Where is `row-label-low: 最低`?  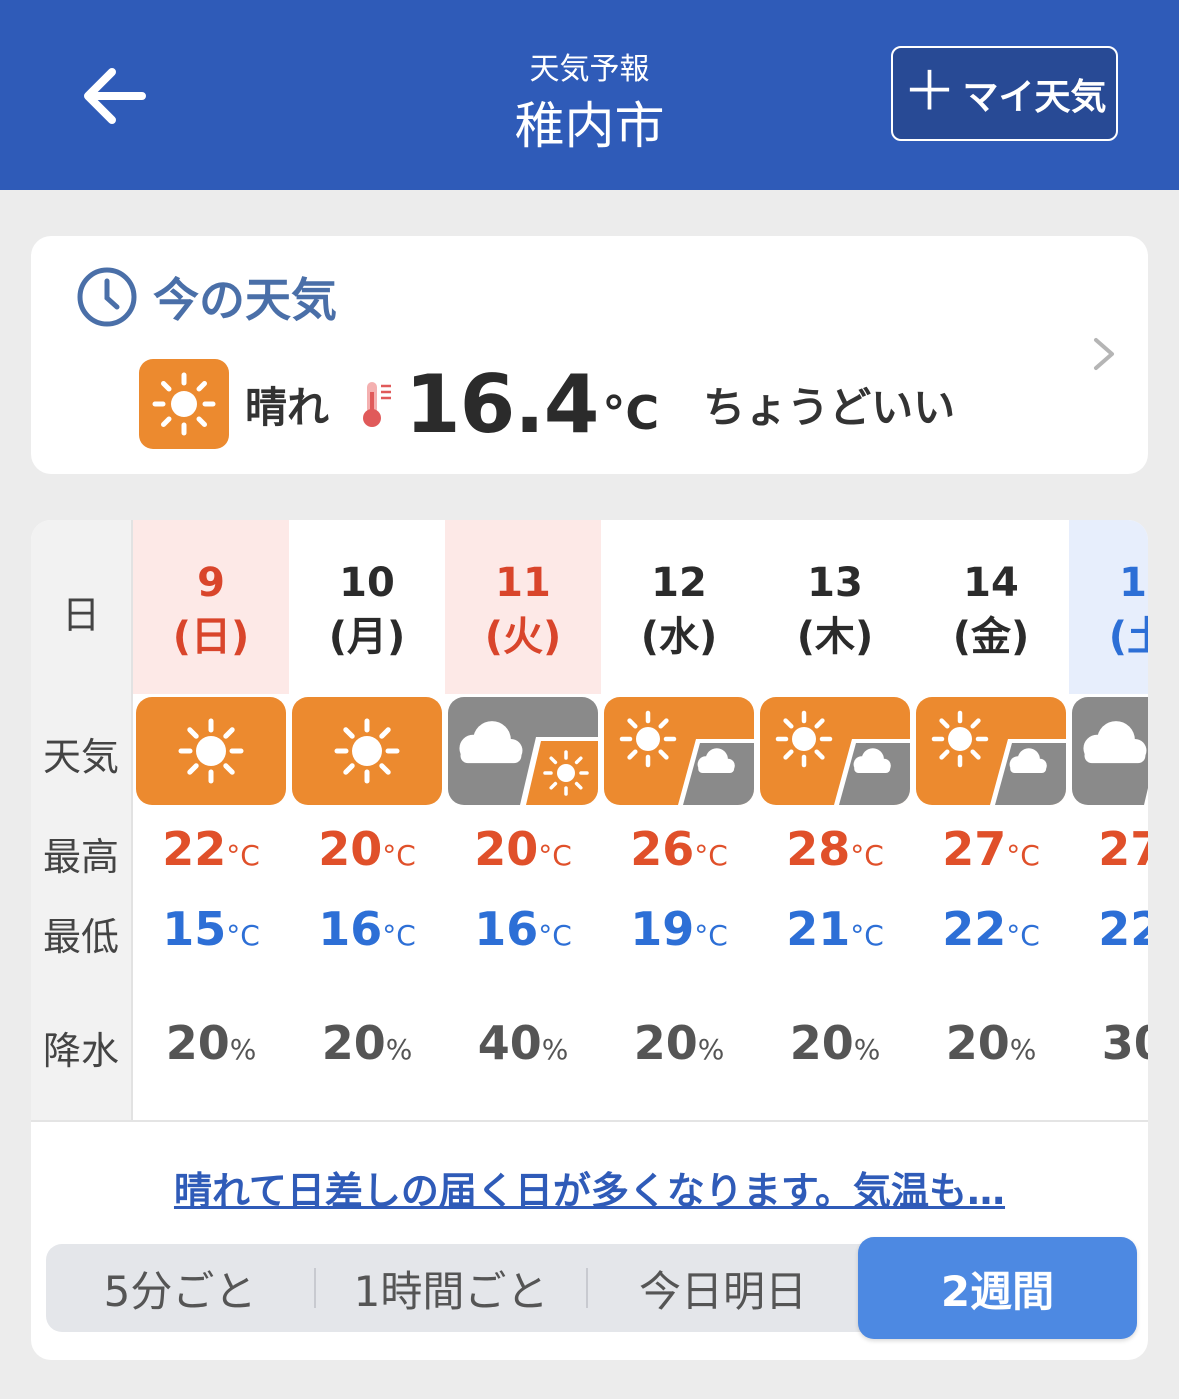 row-label-low: 最低 is located at coordinates (80, 937).